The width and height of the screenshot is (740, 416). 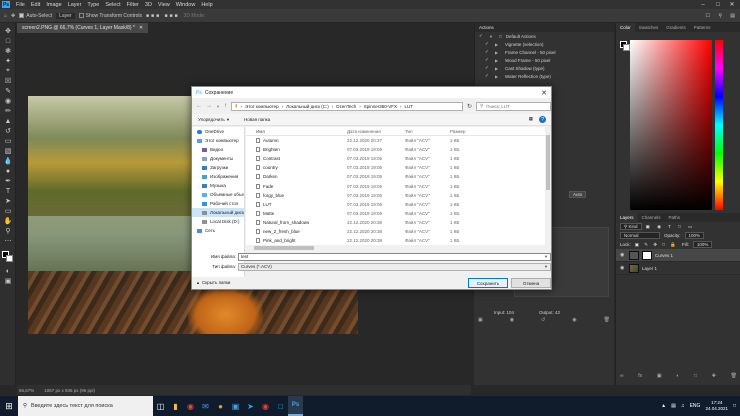 I want to click on volume-icon: ♫, so click(x=683, y=406).